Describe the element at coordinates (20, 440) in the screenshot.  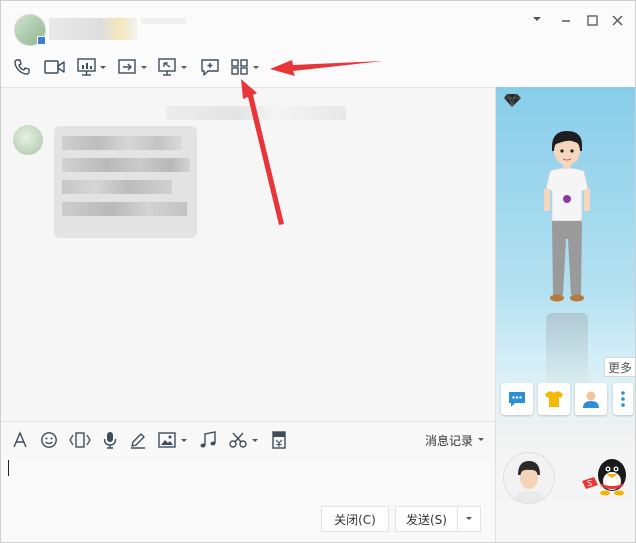
I see `font-icon` at that location.